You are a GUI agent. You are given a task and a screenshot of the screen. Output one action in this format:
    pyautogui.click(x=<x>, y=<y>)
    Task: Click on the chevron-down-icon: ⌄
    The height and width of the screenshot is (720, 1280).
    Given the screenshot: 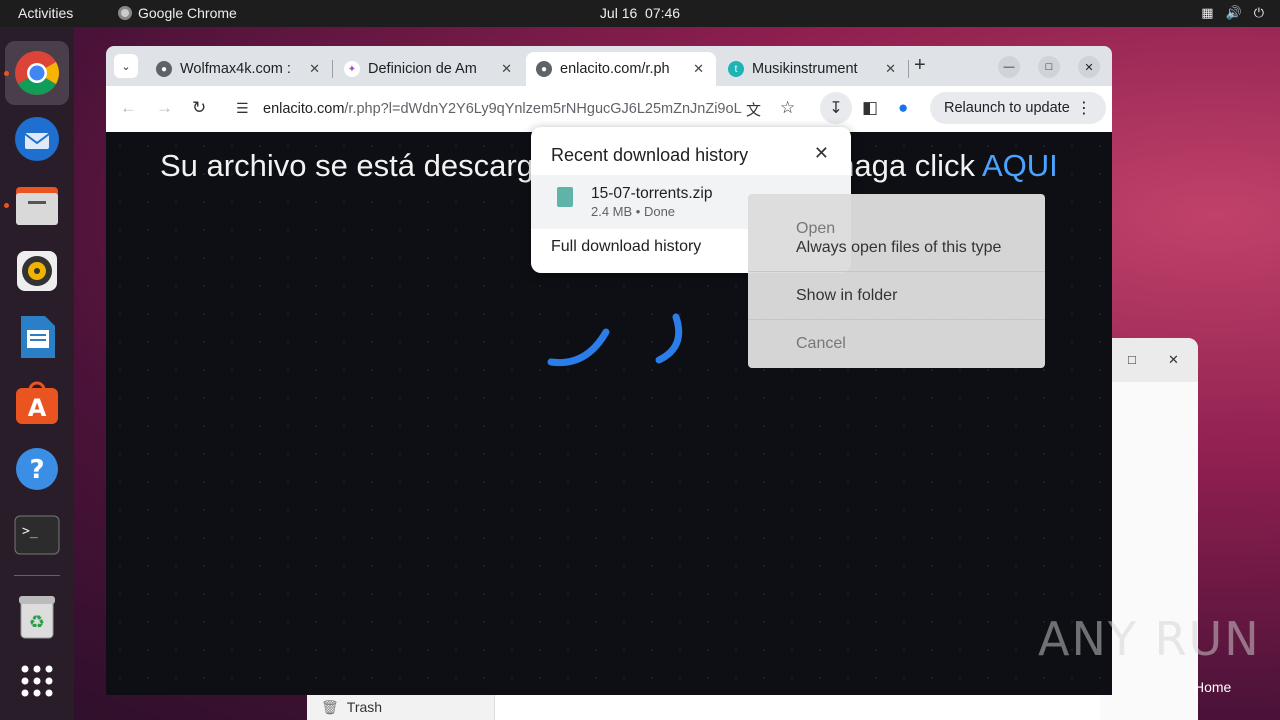 What is the action you would take?
    pyautogui.click(x=126, y=66)
    